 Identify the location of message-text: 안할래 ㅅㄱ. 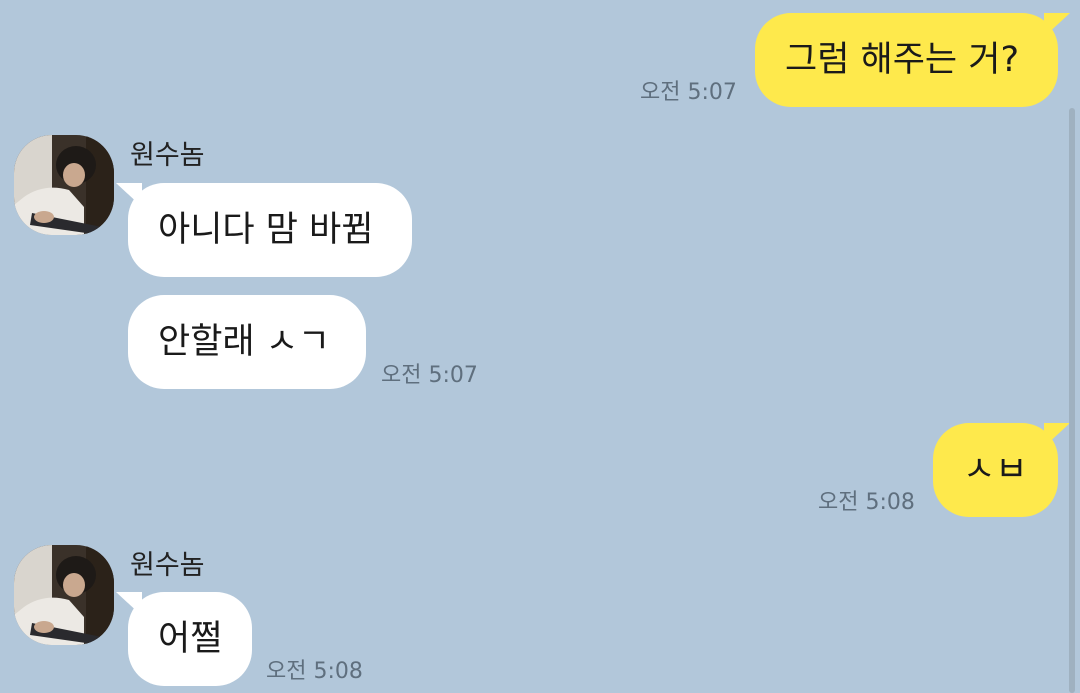
(244, 342).